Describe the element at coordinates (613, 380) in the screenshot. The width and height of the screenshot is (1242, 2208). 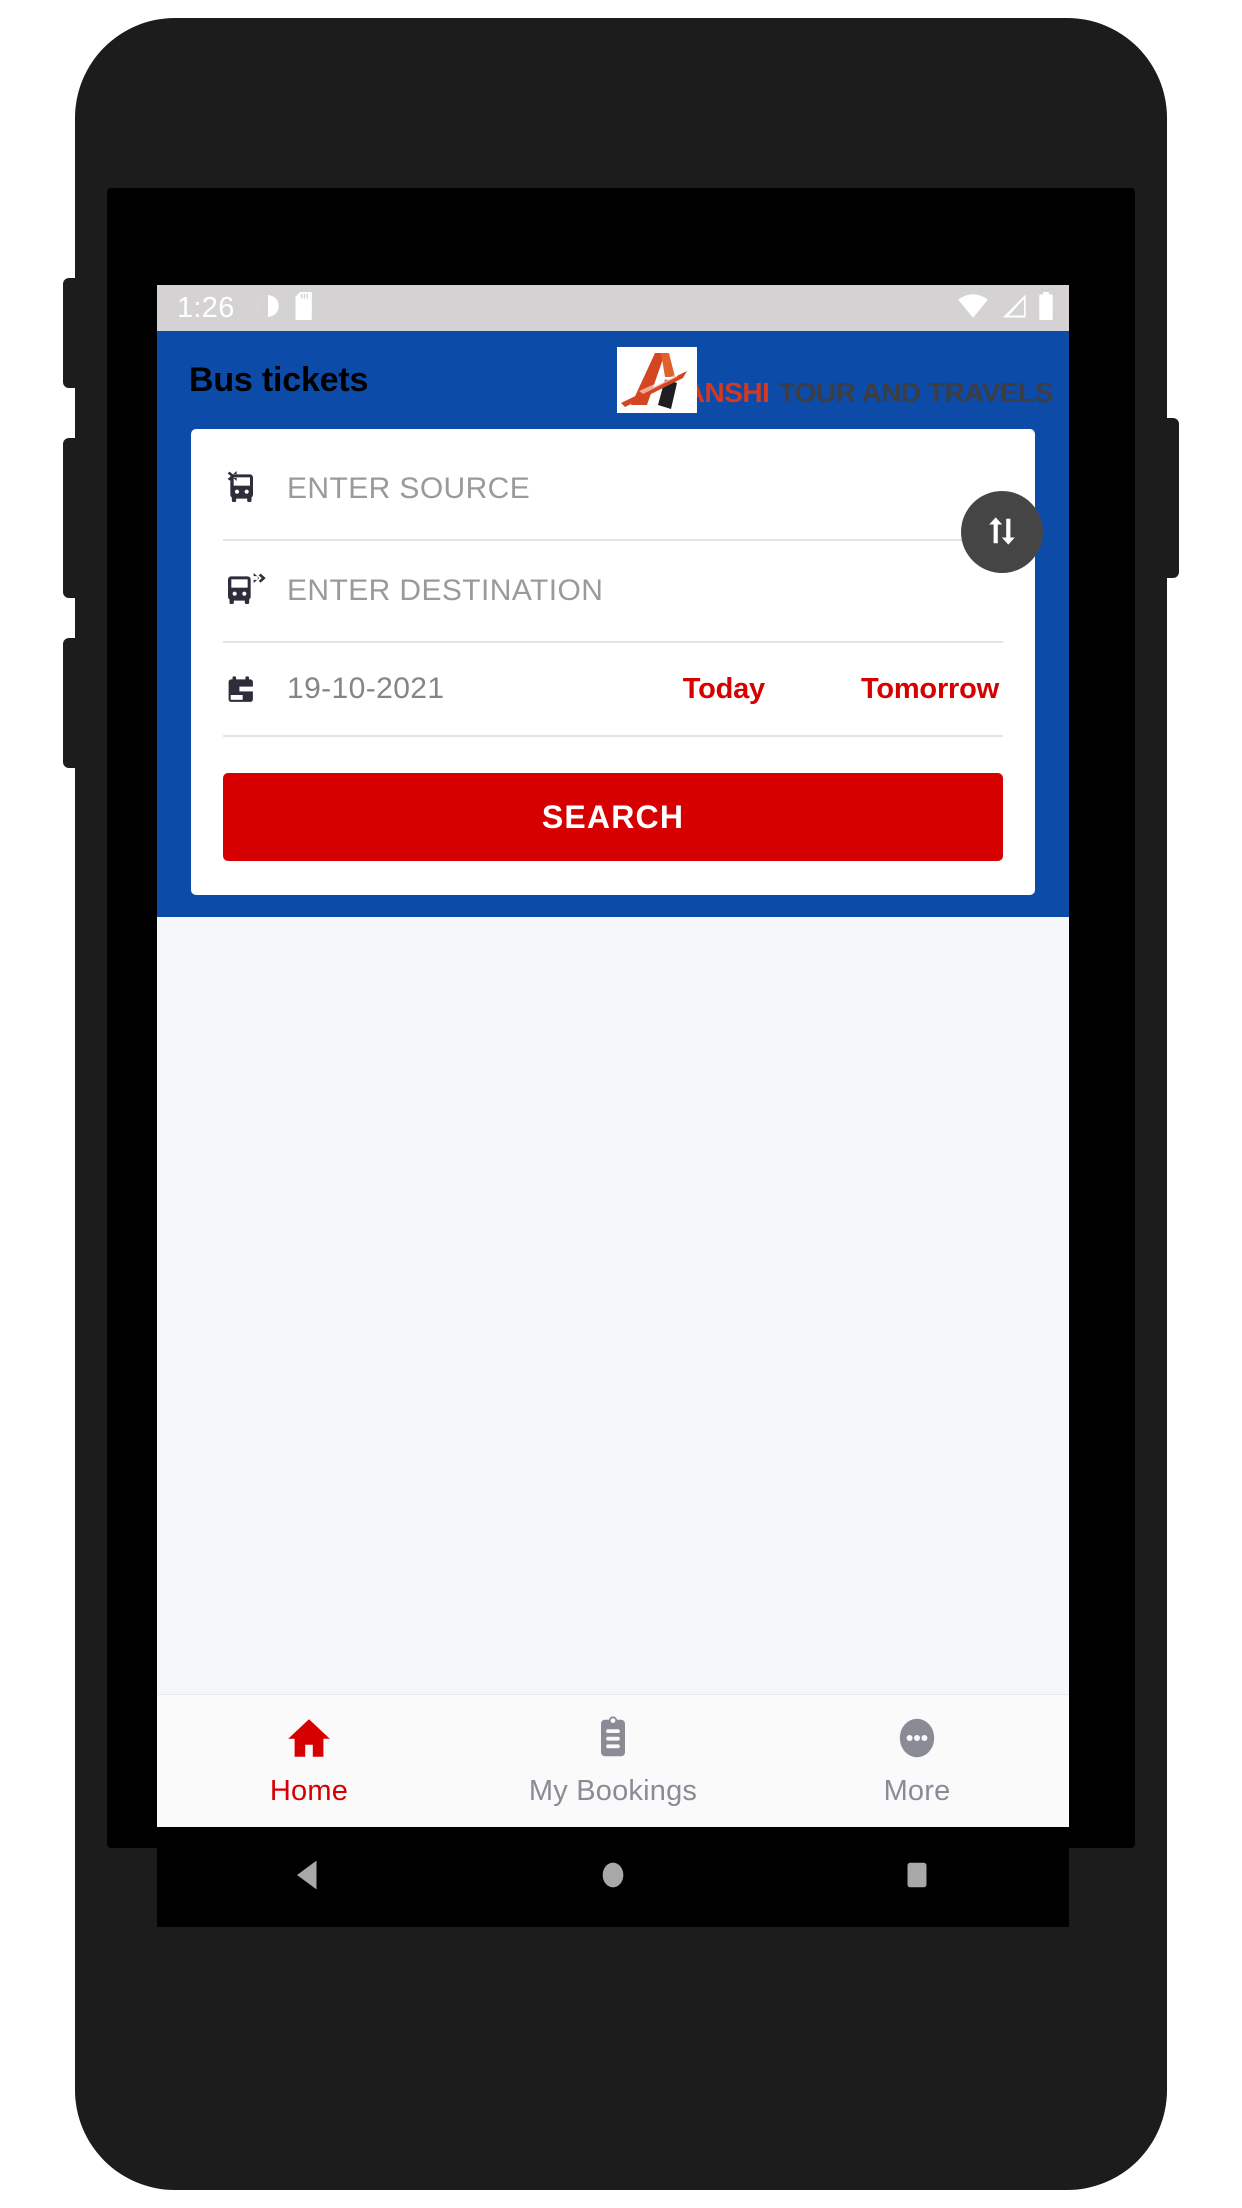
I see `app-bar: Bus tickets ANSHI TOUR AND TRAVELS` at that location.